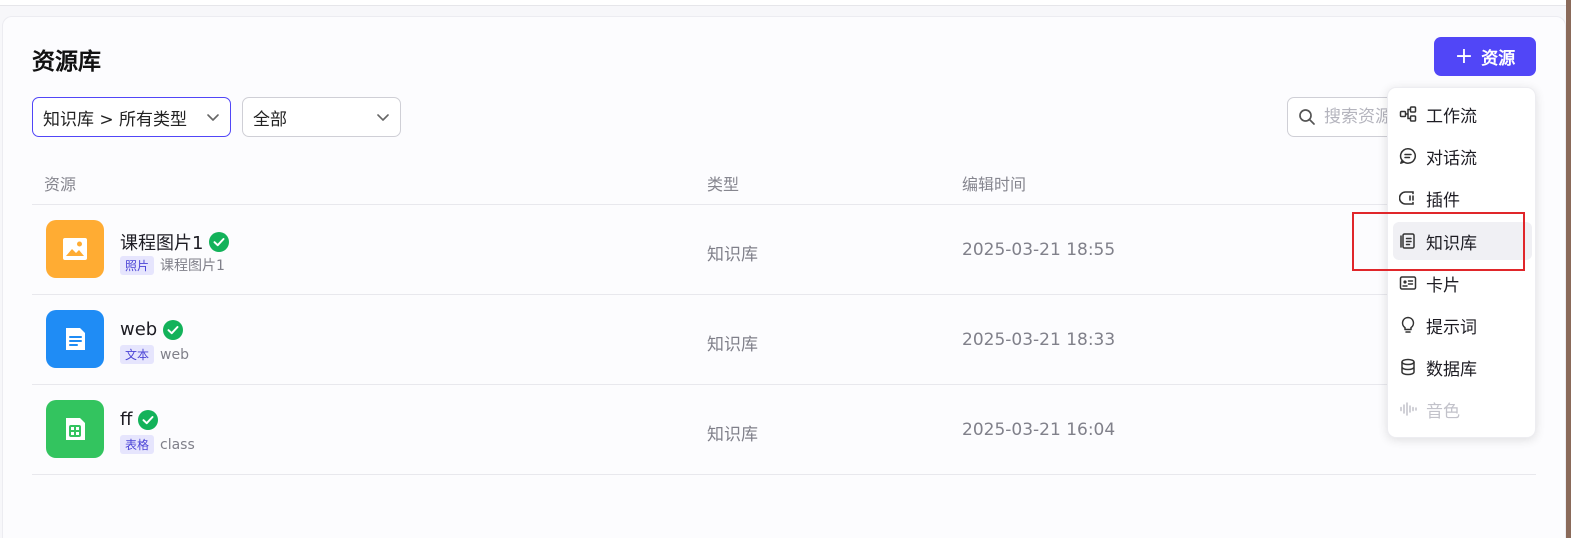  What do you see at coordinates (785, 3) in the screenshot?
I see `top-bar` at bounding box center [785, 3].